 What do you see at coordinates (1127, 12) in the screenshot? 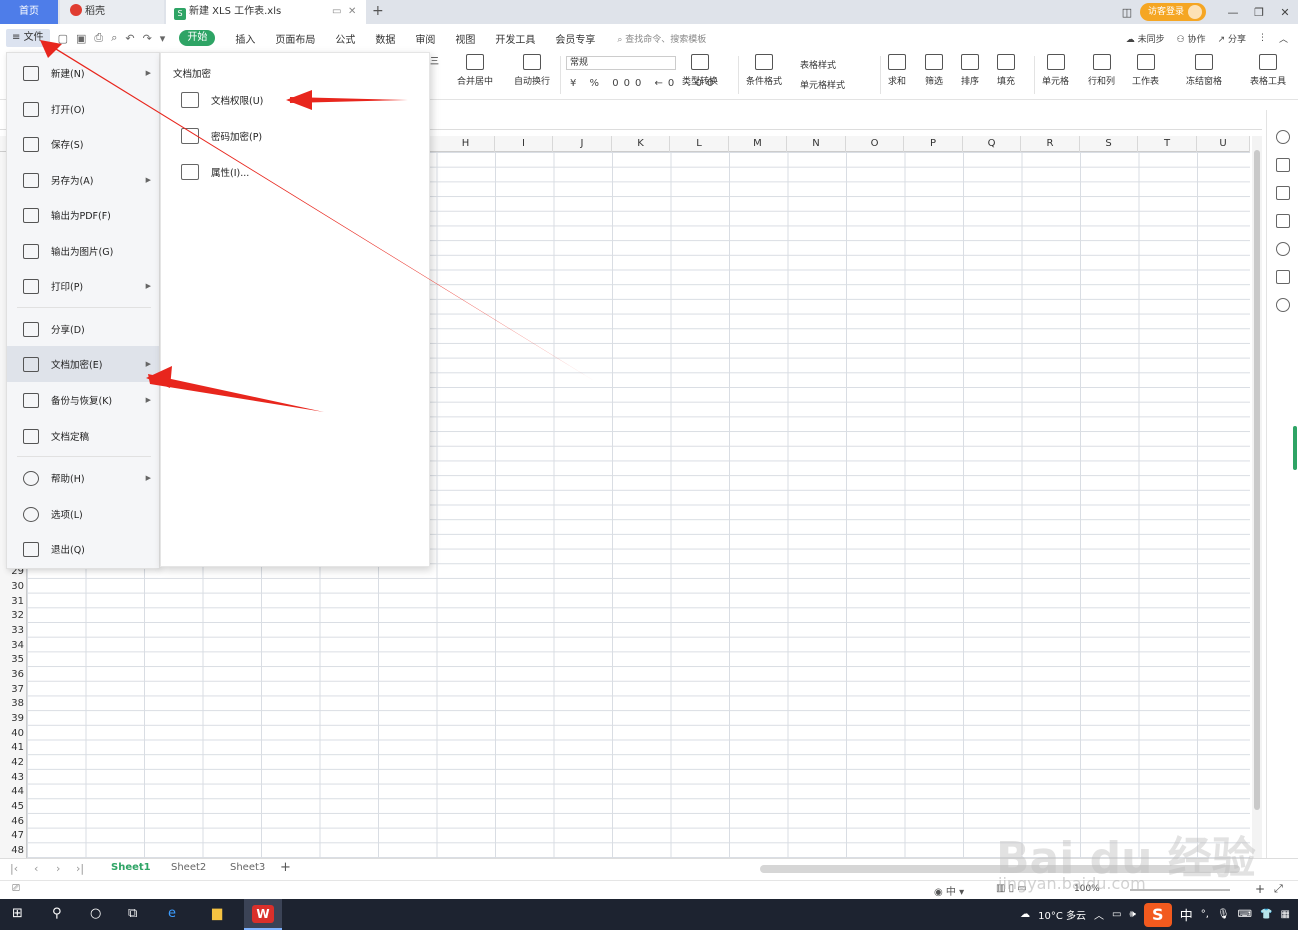
I see `layout-icon: ◫` at bounding box center [1127, 12].